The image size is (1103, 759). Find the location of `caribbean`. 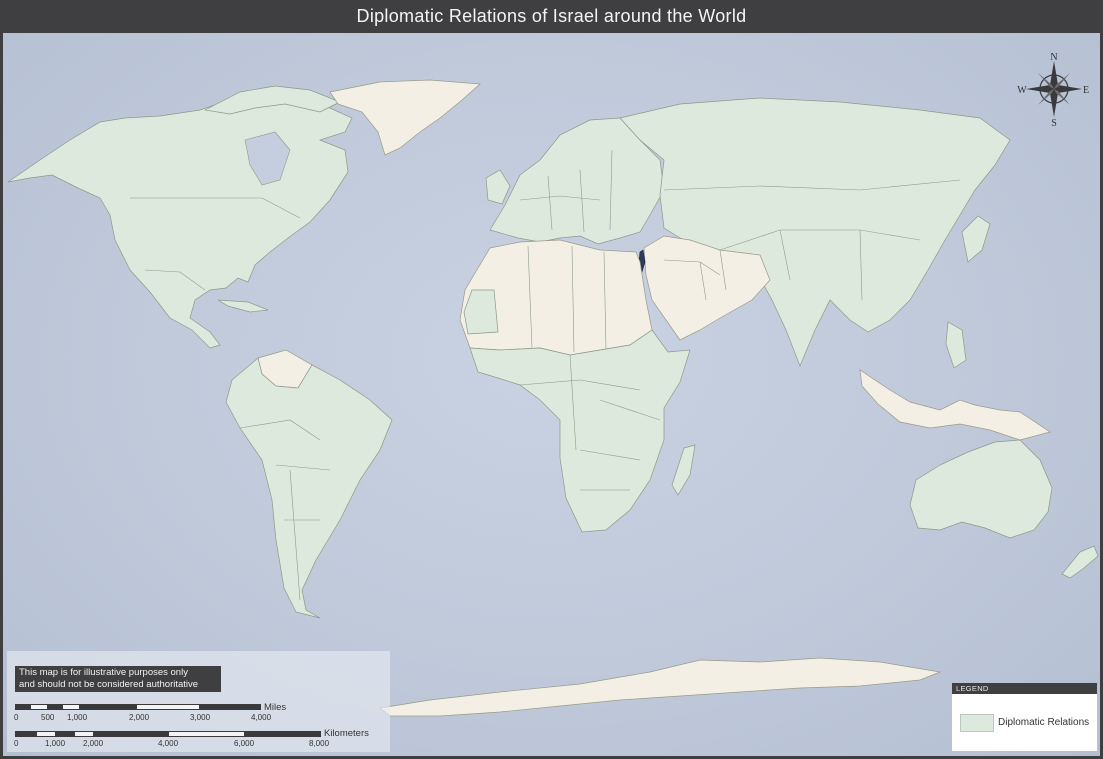

caribbean is located at coordinates (243, 306).